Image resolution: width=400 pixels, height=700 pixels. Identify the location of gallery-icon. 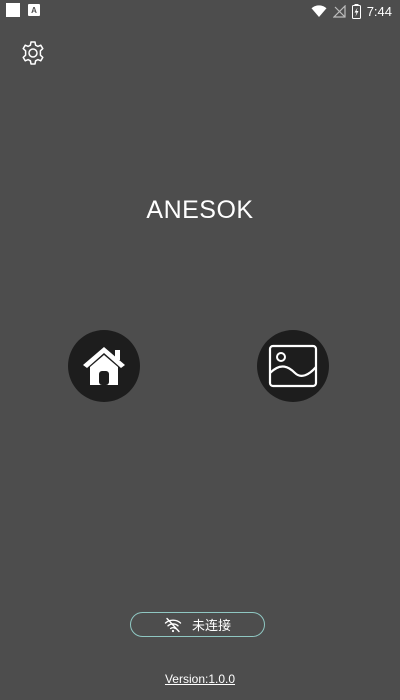
(293, 366).